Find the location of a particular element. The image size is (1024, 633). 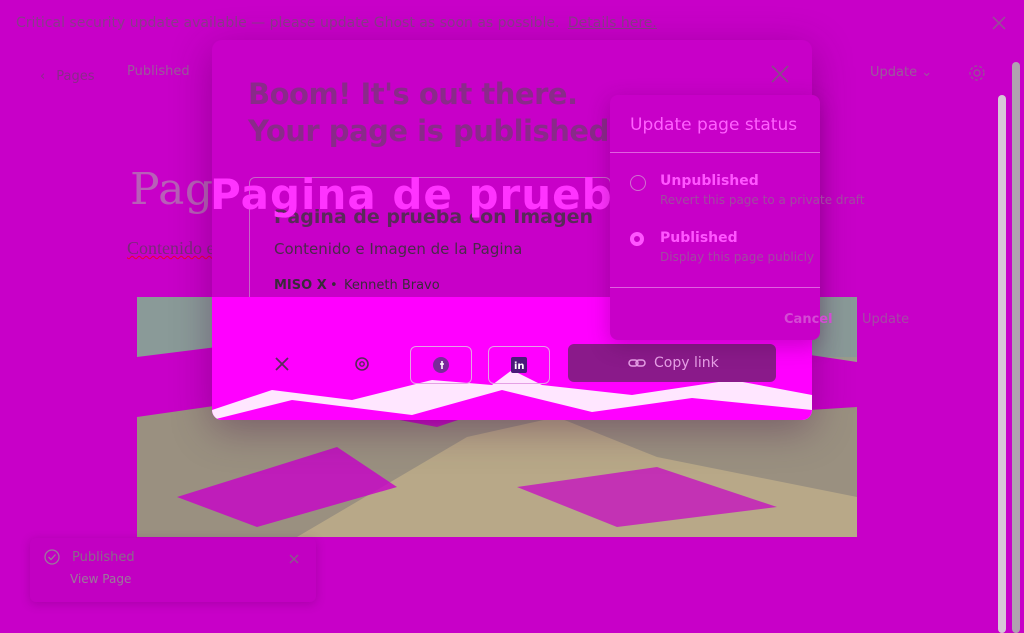

share-threads-button is located at coordinates (362, 364).